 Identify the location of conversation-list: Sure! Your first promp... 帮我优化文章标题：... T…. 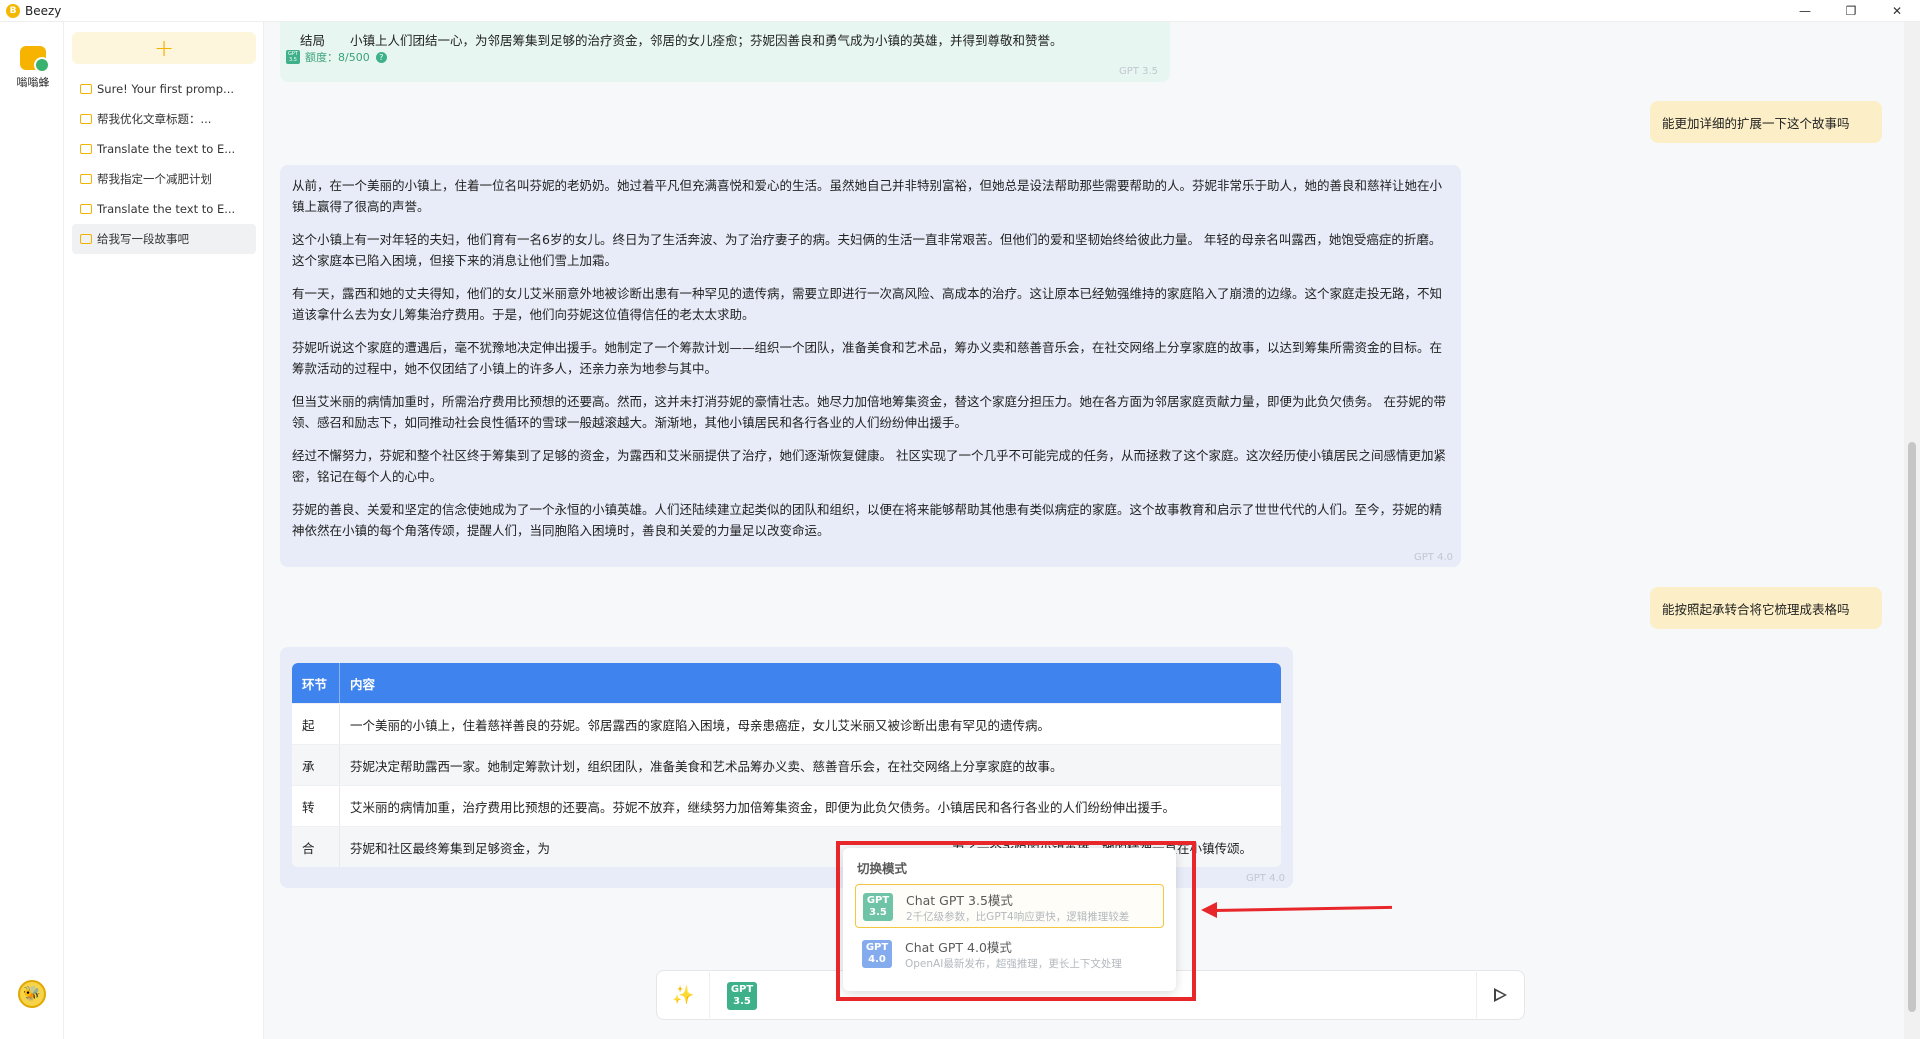
(164, 164).